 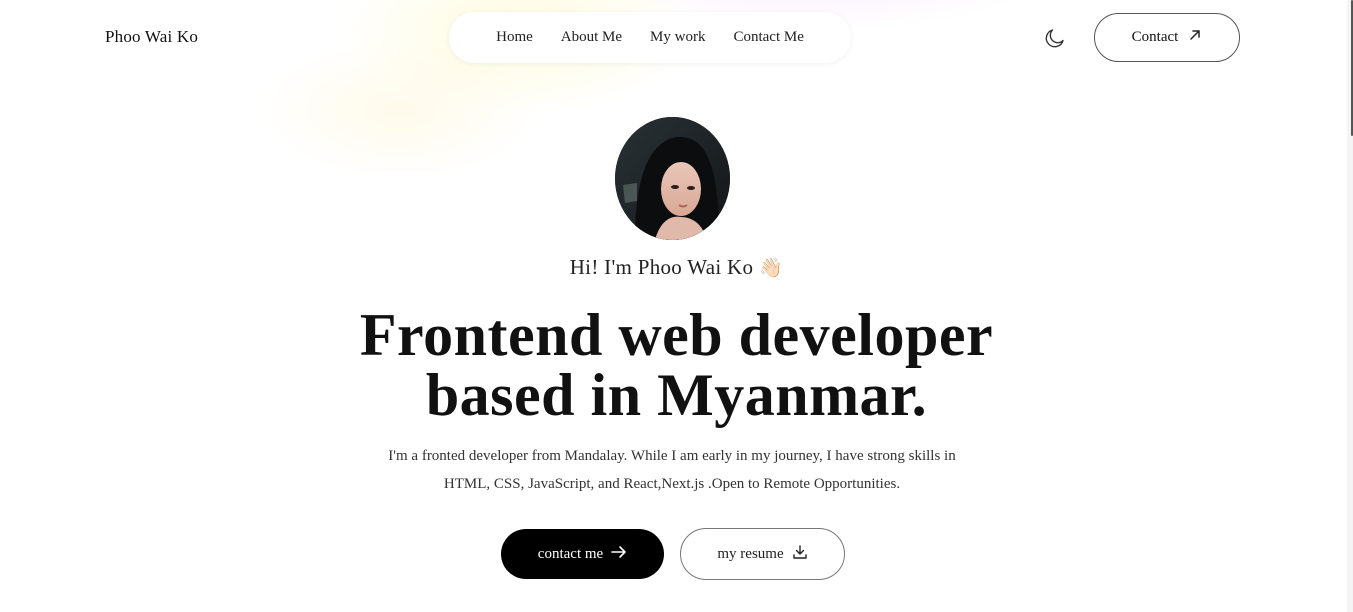 What do you see at coordinates (1350, 306) in the screenshot?
I see `page-scrollbar` at bounding box center [1350, 306].